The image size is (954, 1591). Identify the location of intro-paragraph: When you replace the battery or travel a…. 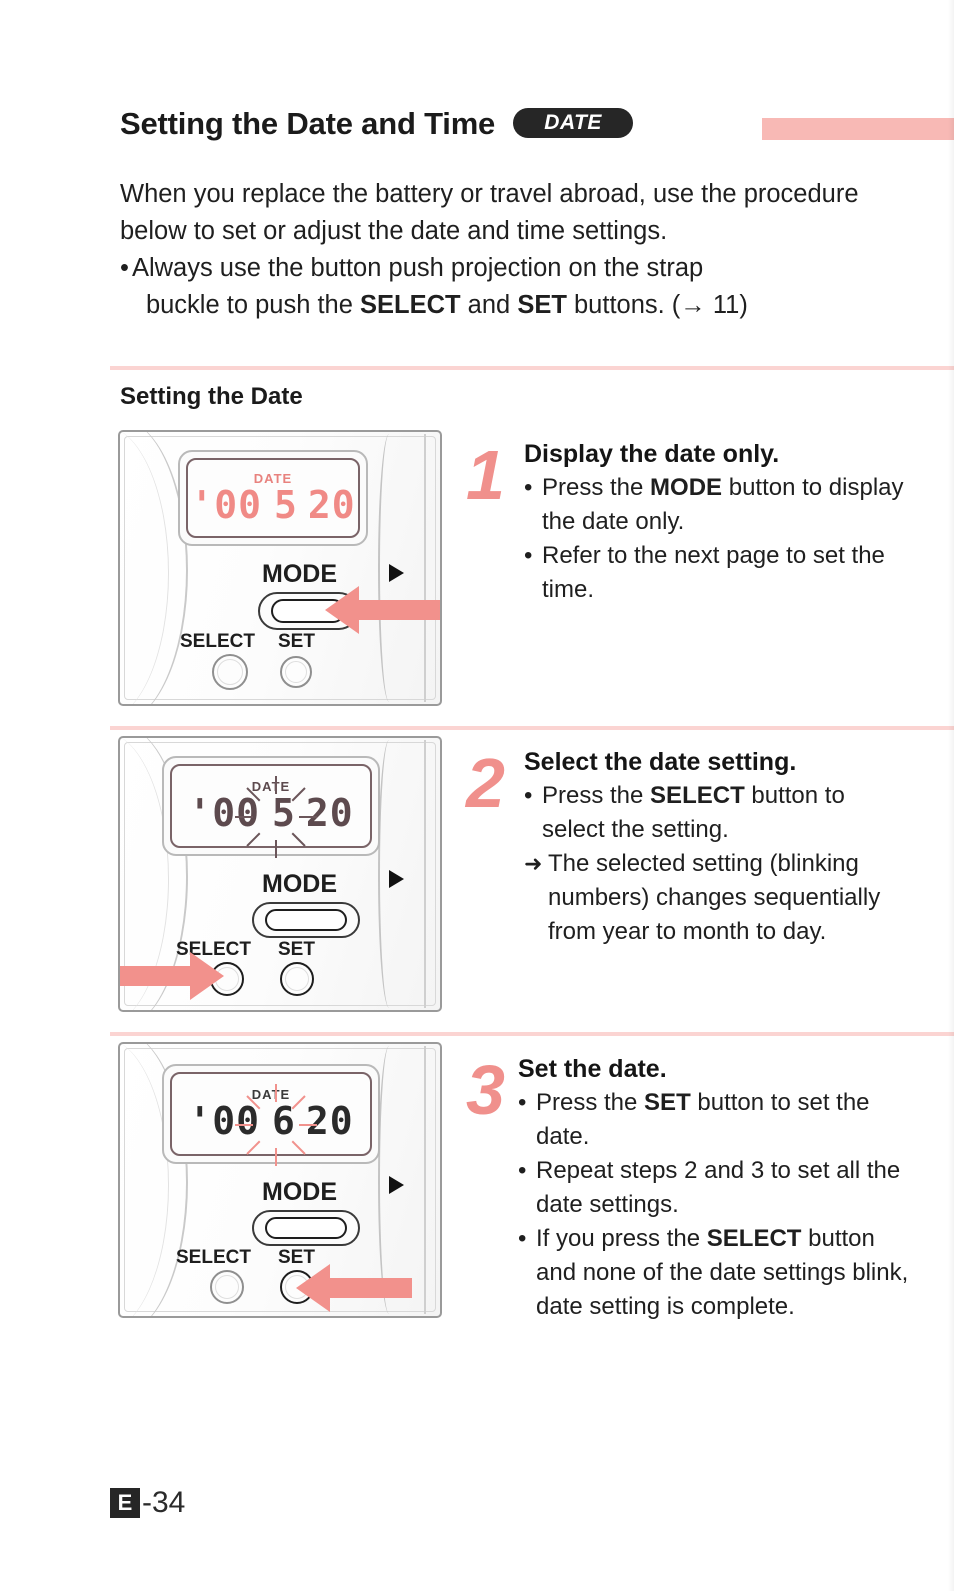
(489, 212).